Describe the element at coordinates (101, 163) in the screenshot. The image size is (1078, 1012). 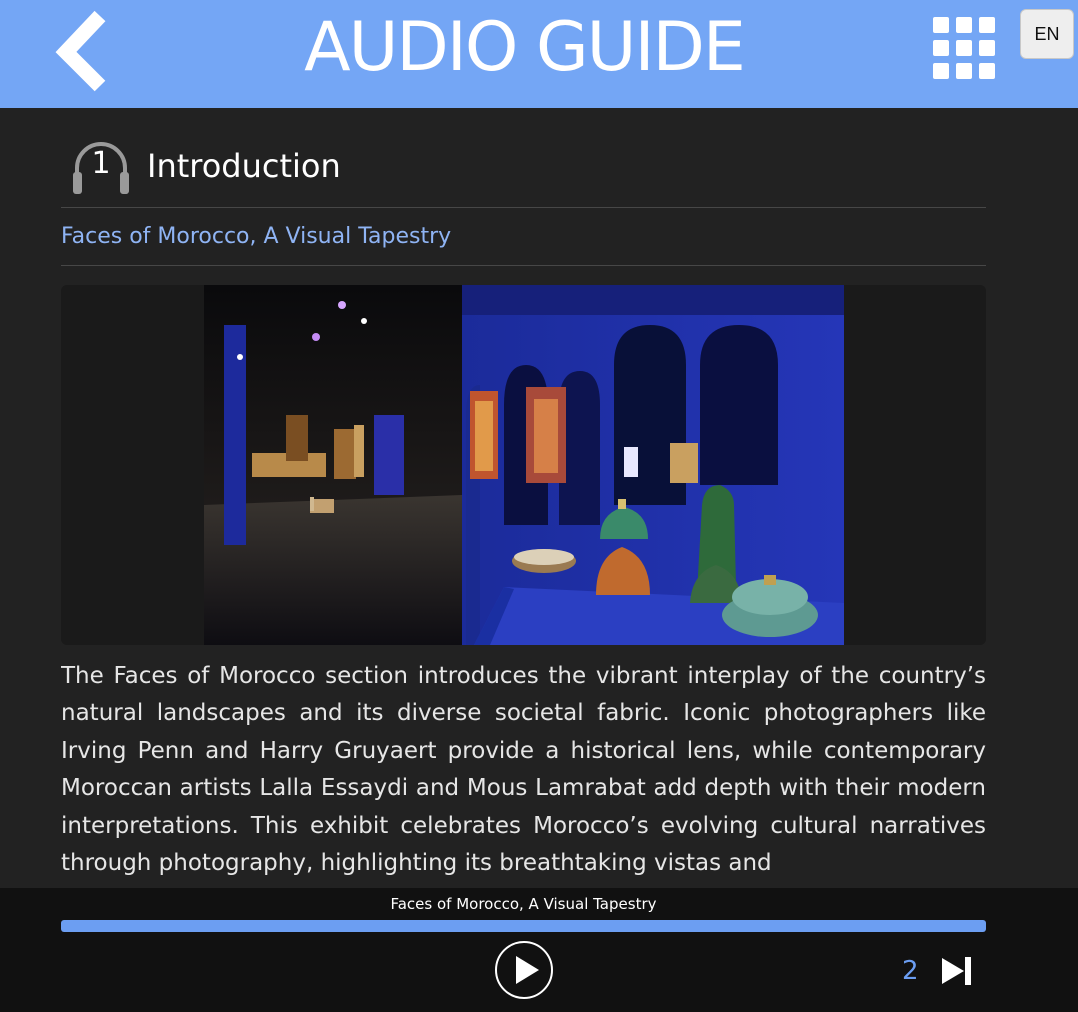
I see `stop-number: 1` at that location.